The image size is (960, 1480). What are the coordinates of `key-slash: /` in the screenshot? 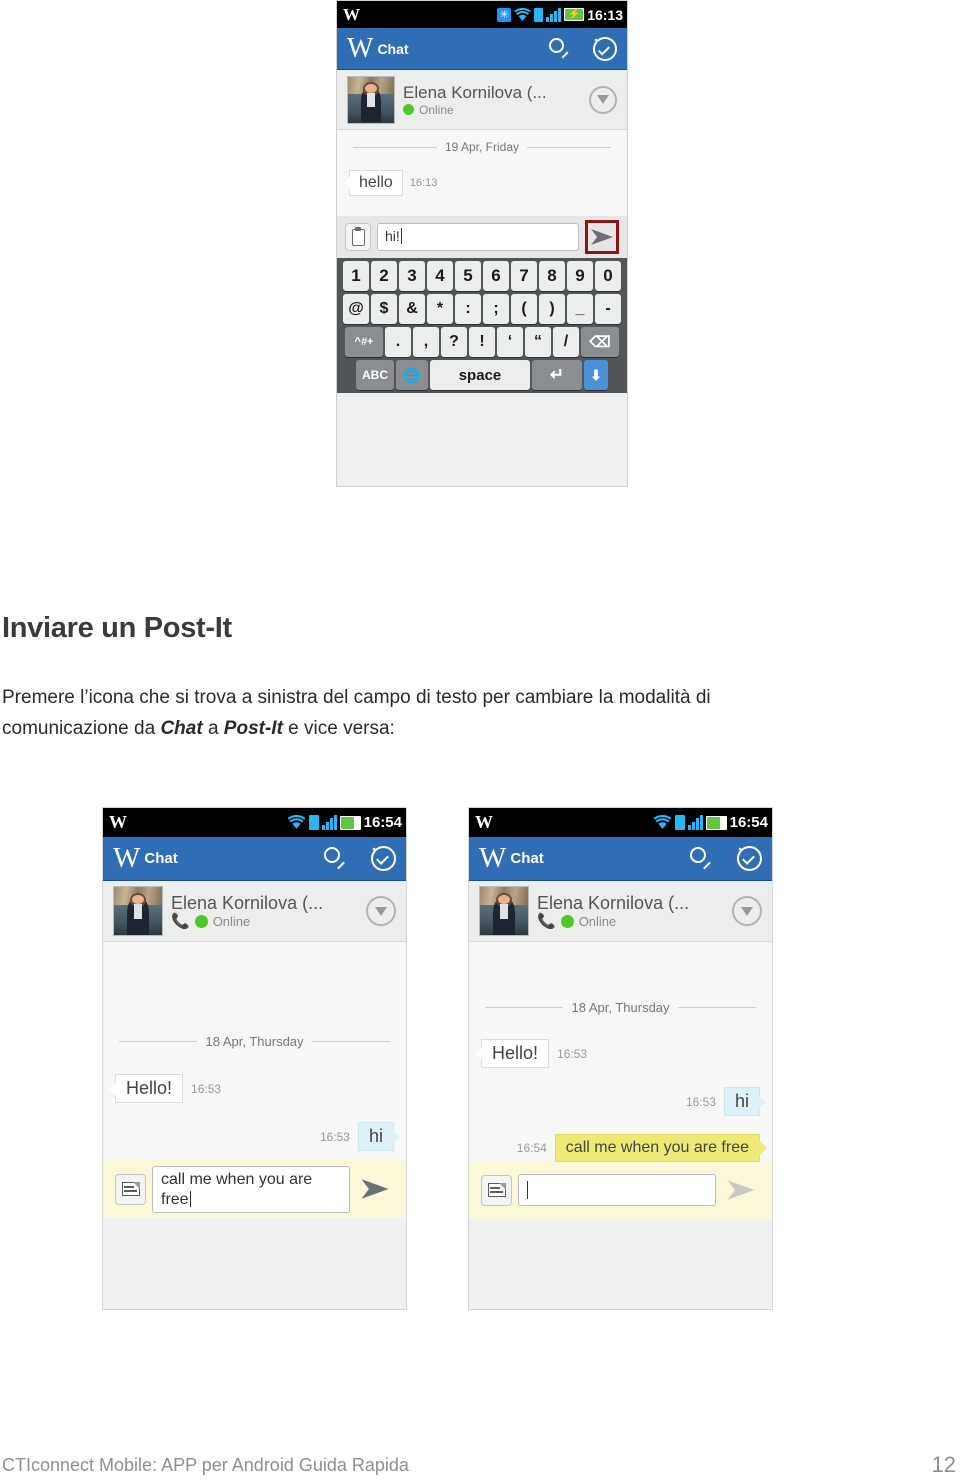 It's located at (566, 342).